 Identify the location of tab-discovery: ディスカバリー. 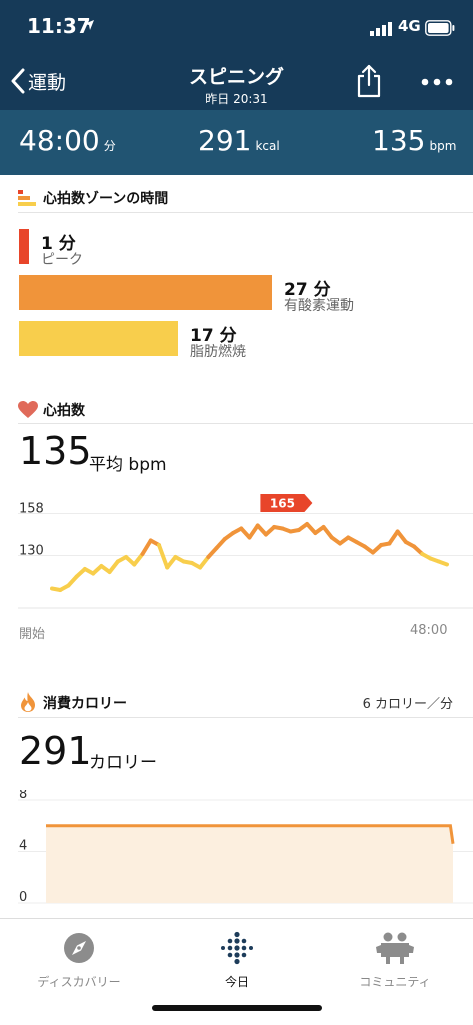
(79, 962).